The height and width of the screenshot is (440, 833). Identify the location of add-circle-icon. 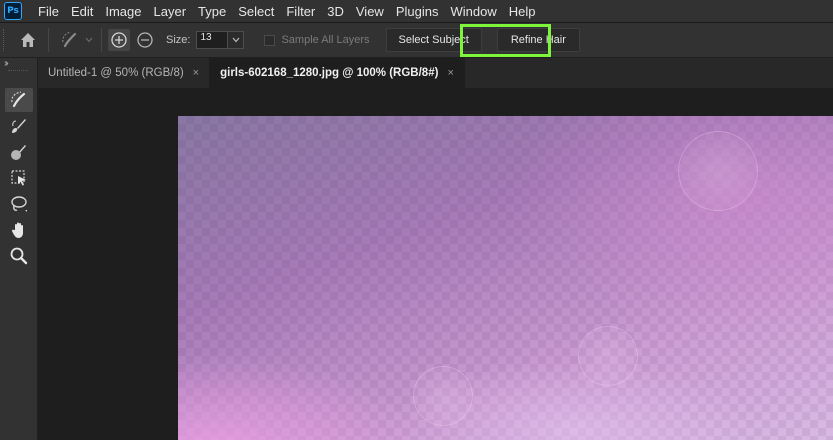
(119, 40).